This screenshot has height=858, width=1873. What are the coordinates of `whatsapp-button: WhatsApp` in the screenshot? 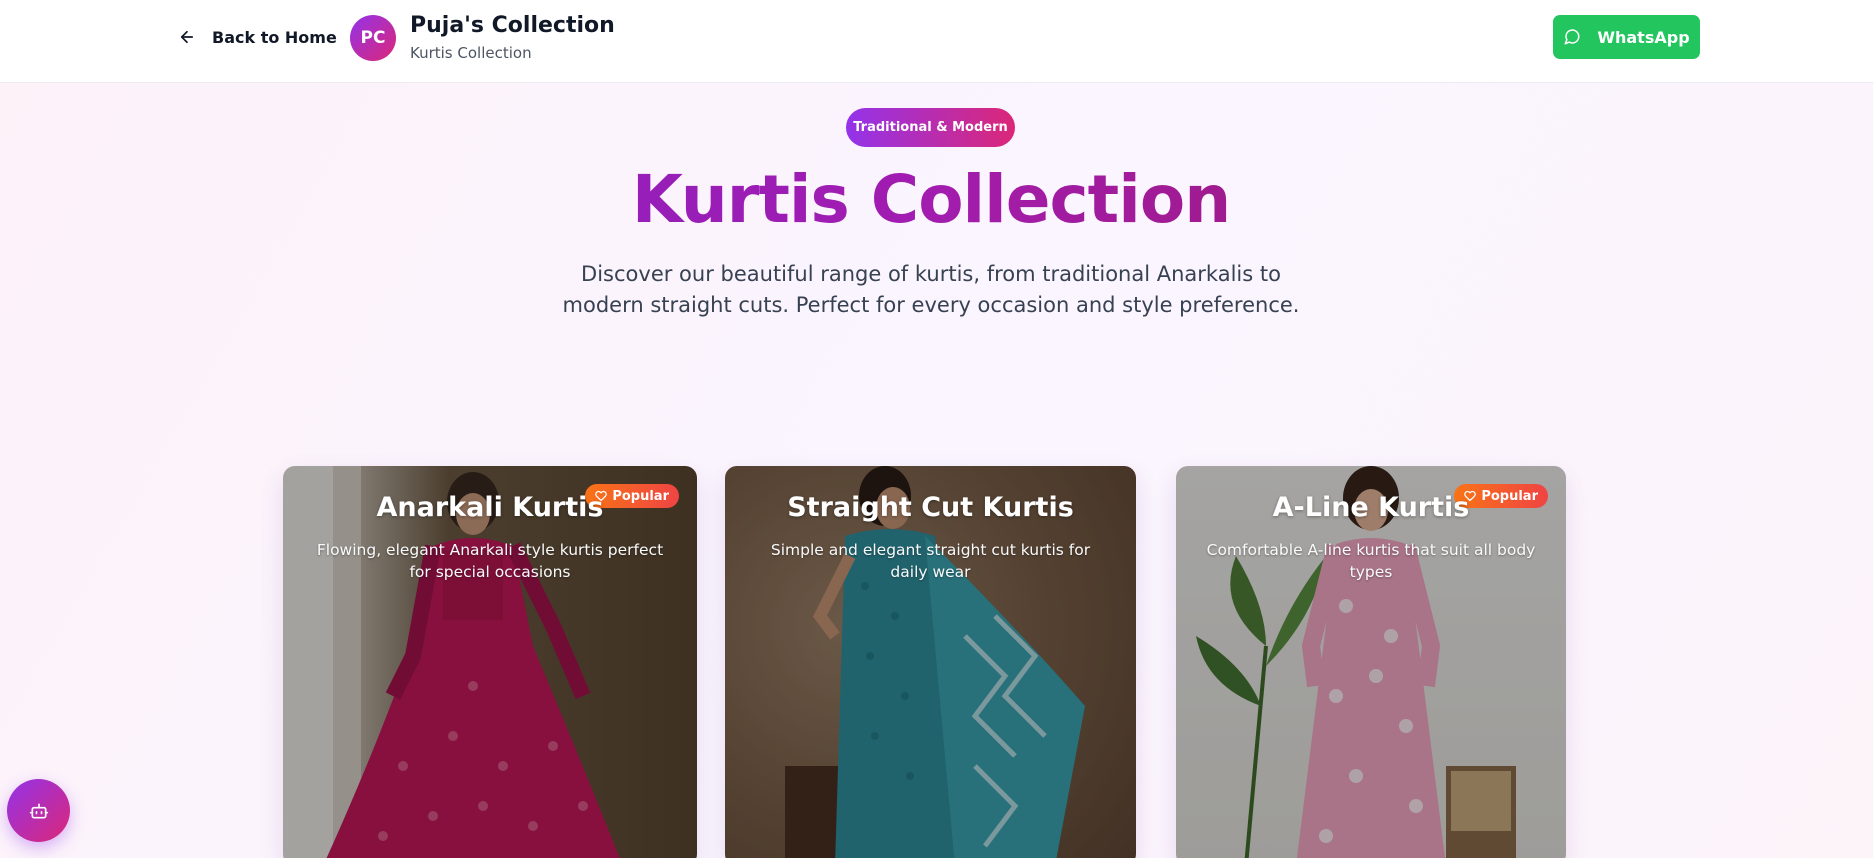 It's located at (1626, 37).